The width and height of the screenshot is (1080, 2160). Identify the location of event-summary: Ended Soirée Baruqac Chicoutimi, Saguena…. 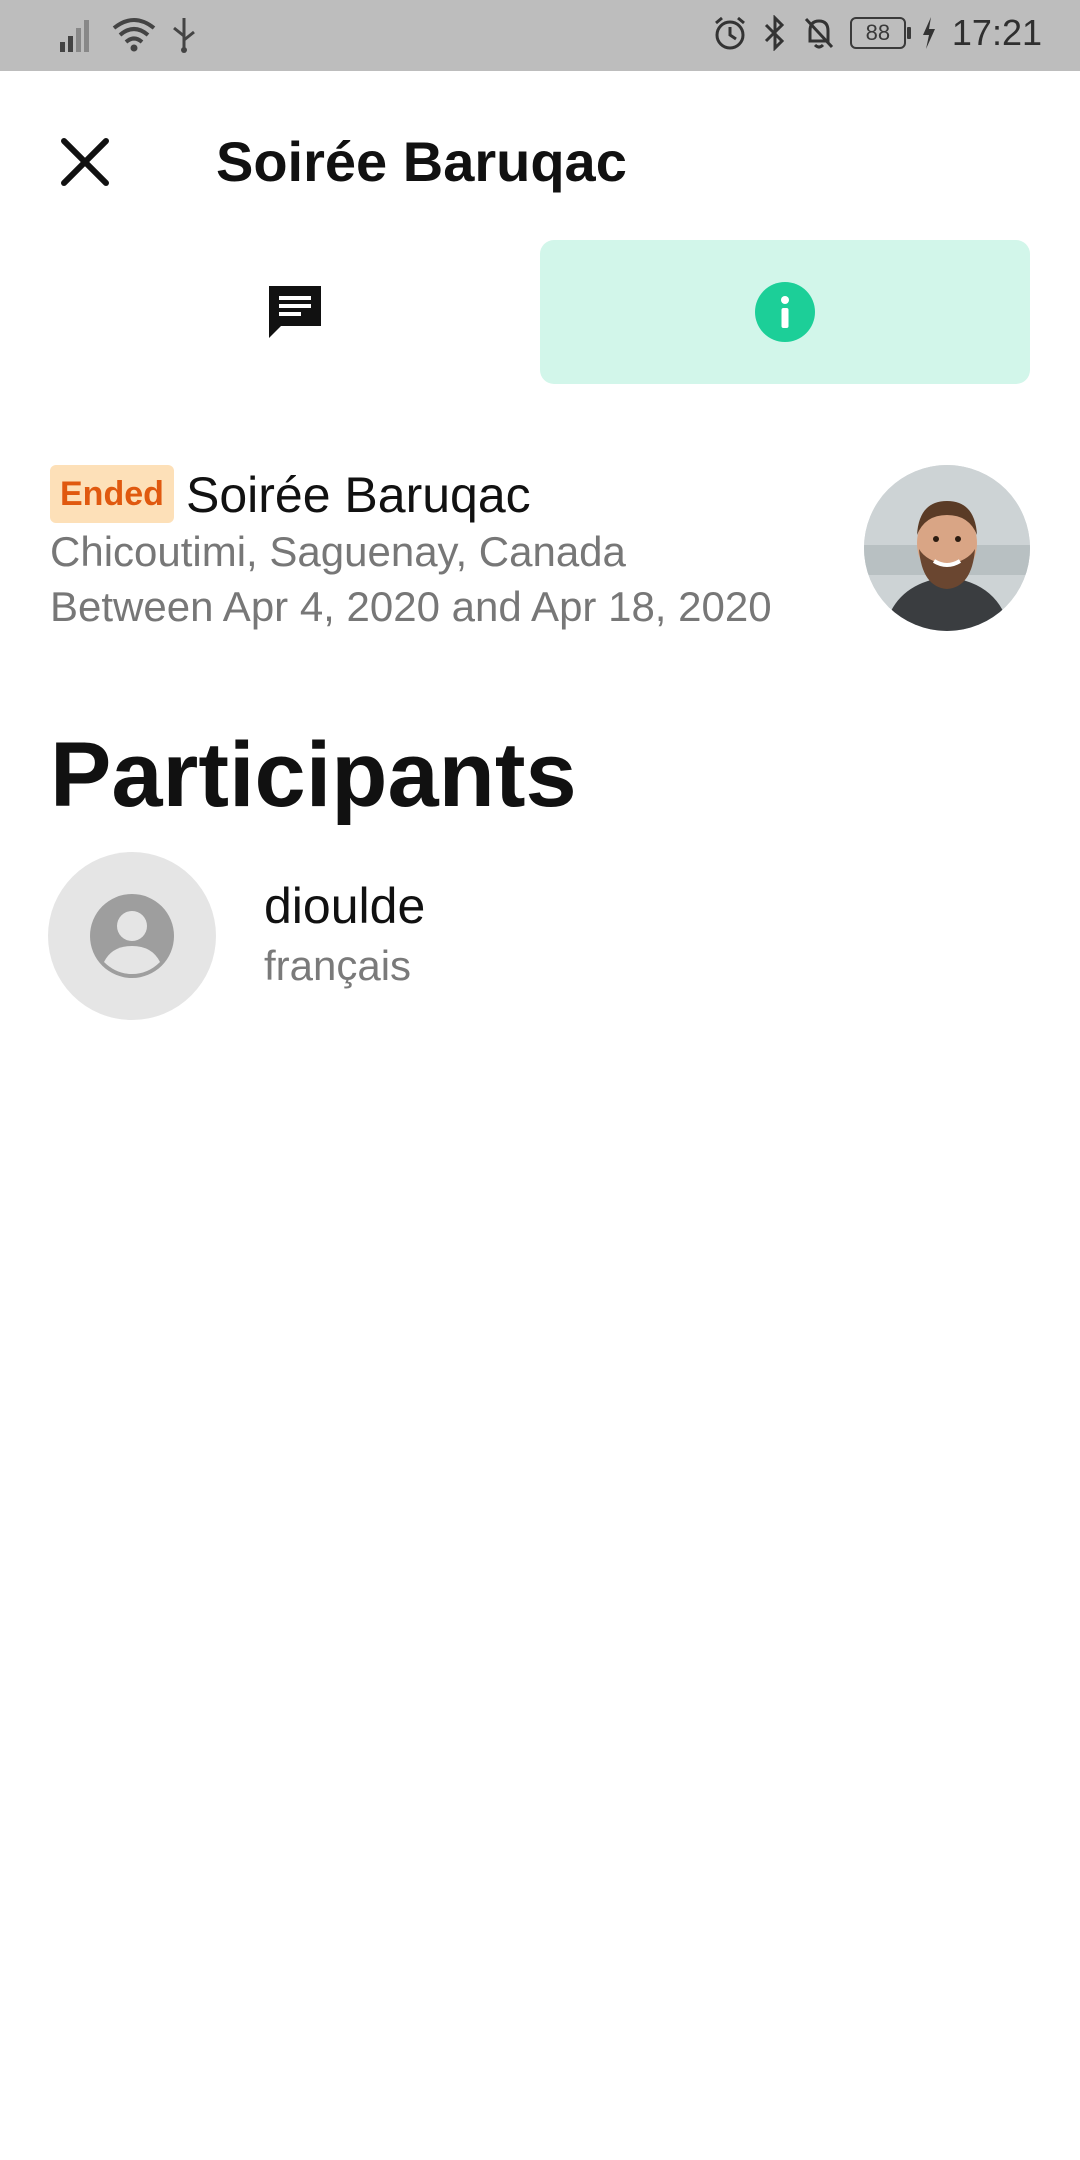
(540, 550).